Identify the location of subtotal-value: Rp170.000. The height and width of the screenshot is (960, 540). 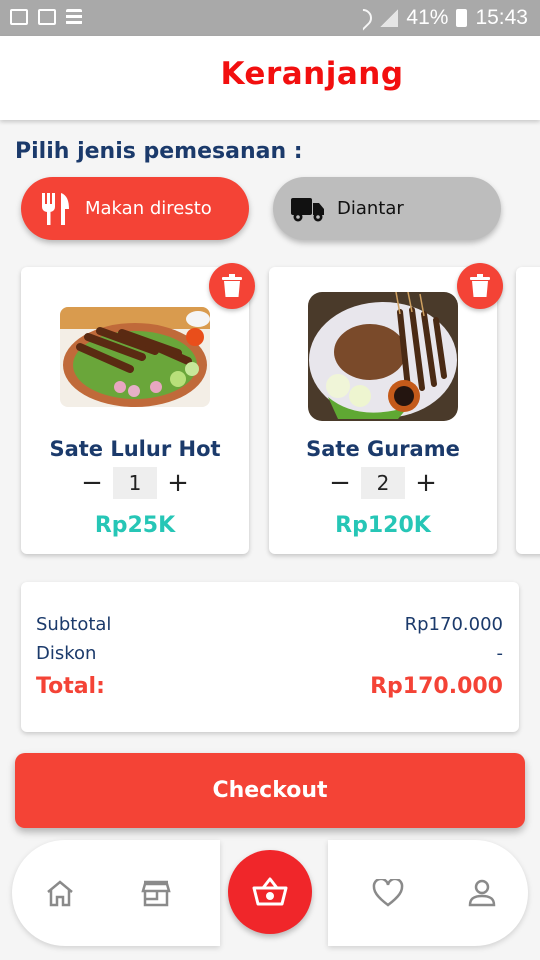
(453, 624).